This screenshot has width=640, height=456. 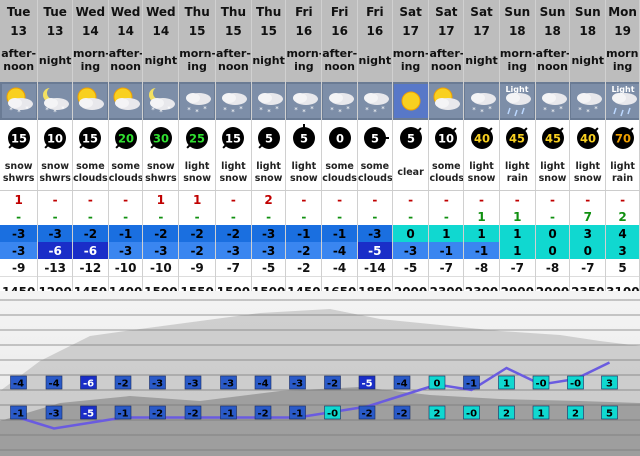 I want to click on lower-temp-marker-text: -1, so click(x=18, y=414).